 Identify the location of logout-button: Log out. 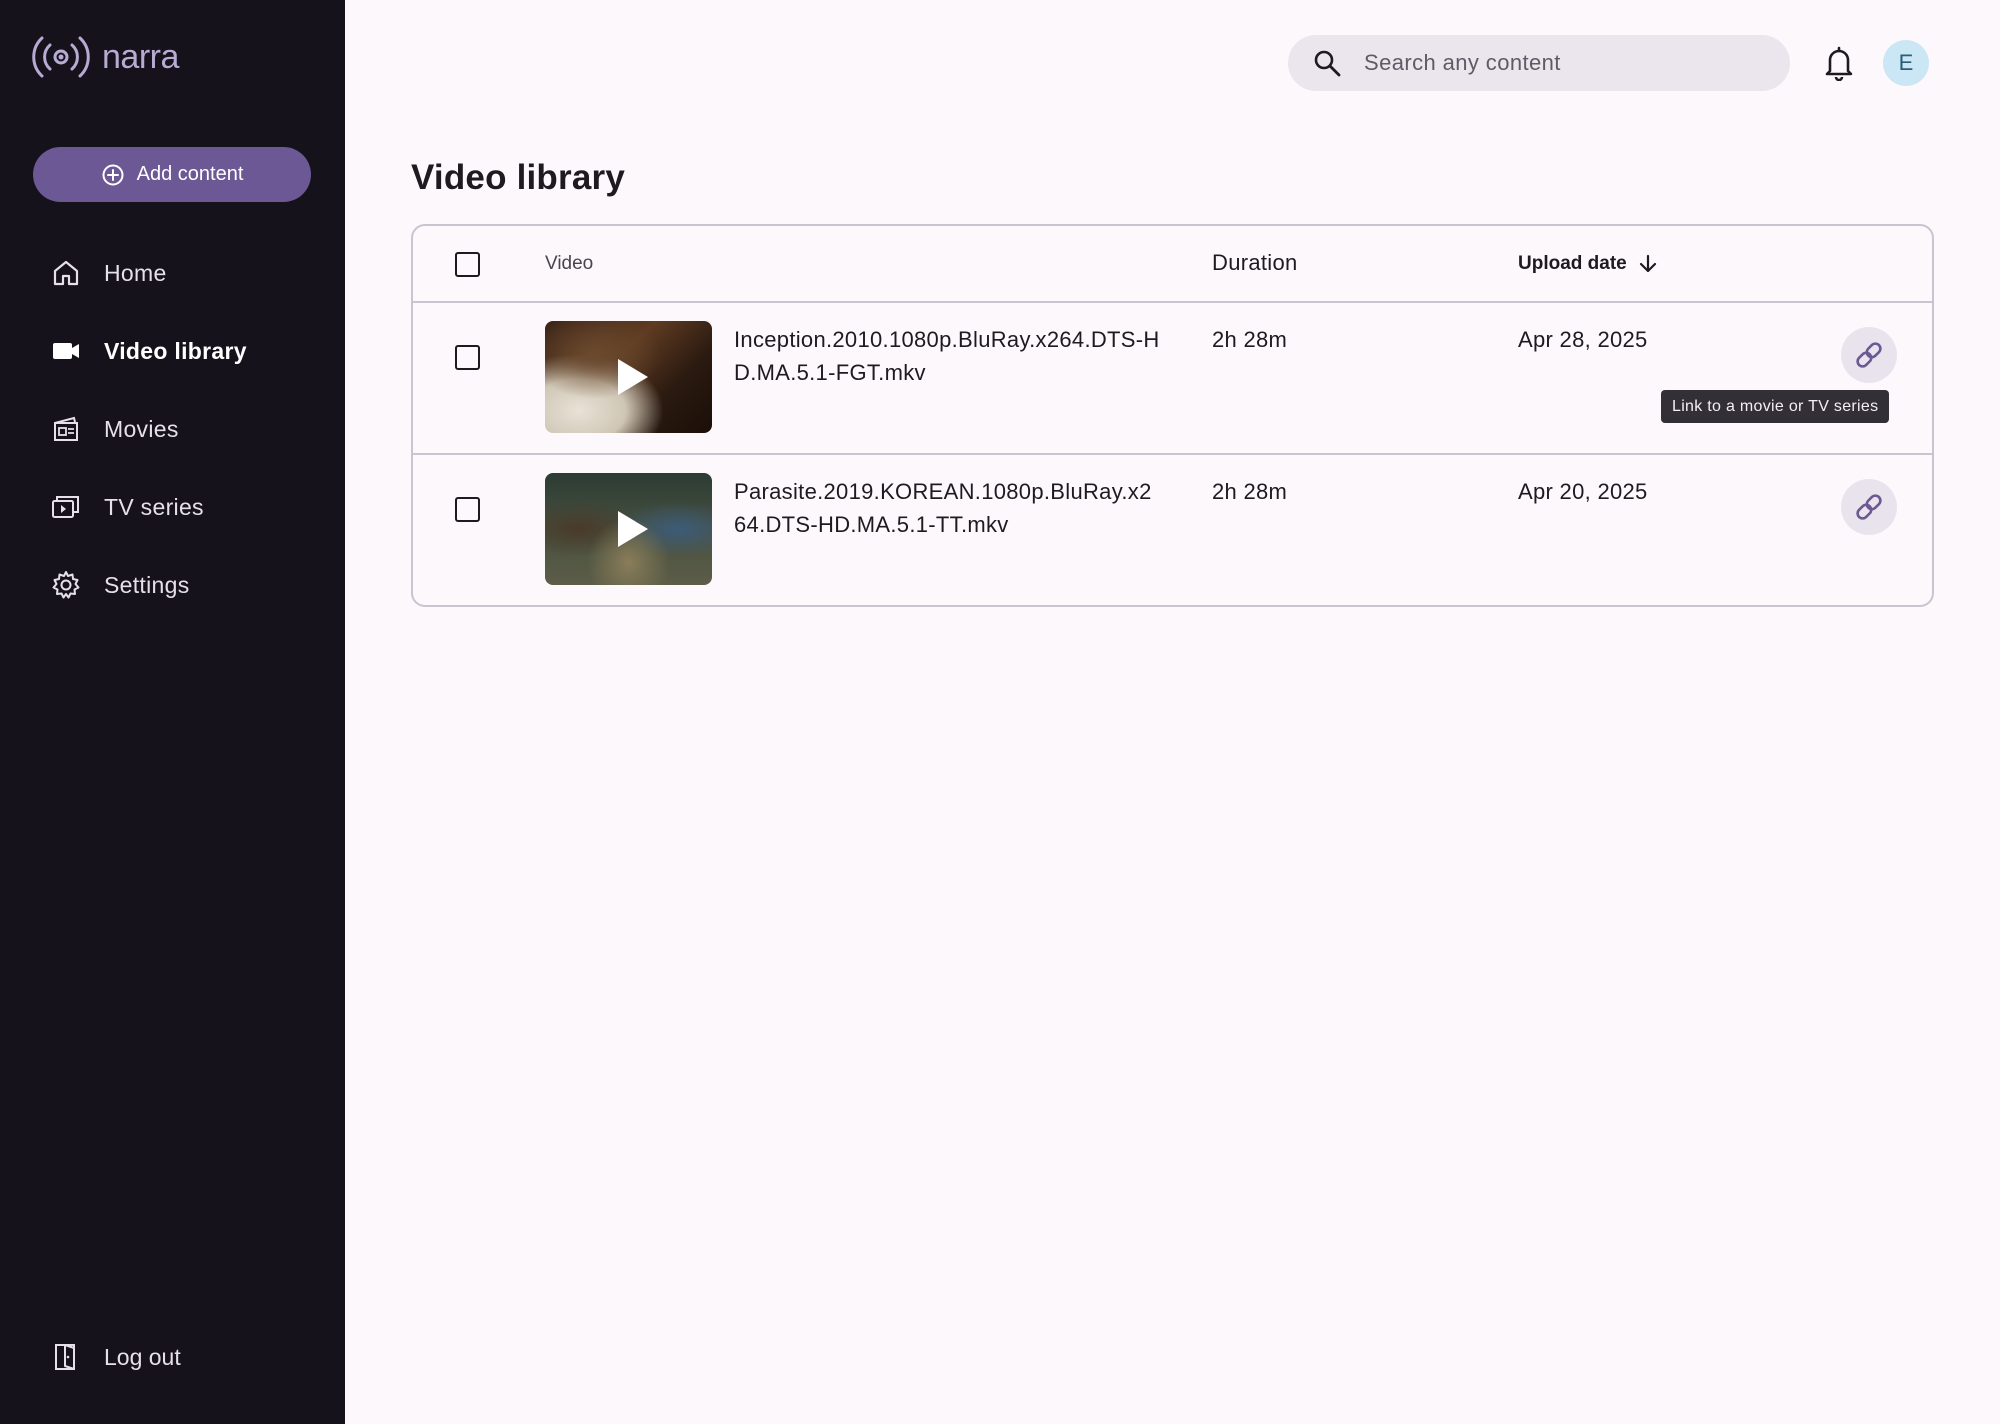
(172, 1357).